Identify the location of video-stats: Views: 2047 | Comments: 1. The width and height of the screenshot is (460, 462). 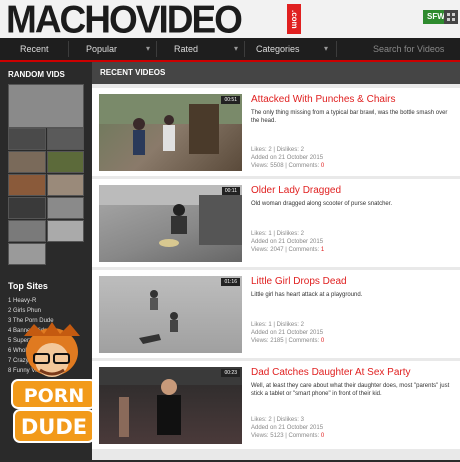
(287, 250).